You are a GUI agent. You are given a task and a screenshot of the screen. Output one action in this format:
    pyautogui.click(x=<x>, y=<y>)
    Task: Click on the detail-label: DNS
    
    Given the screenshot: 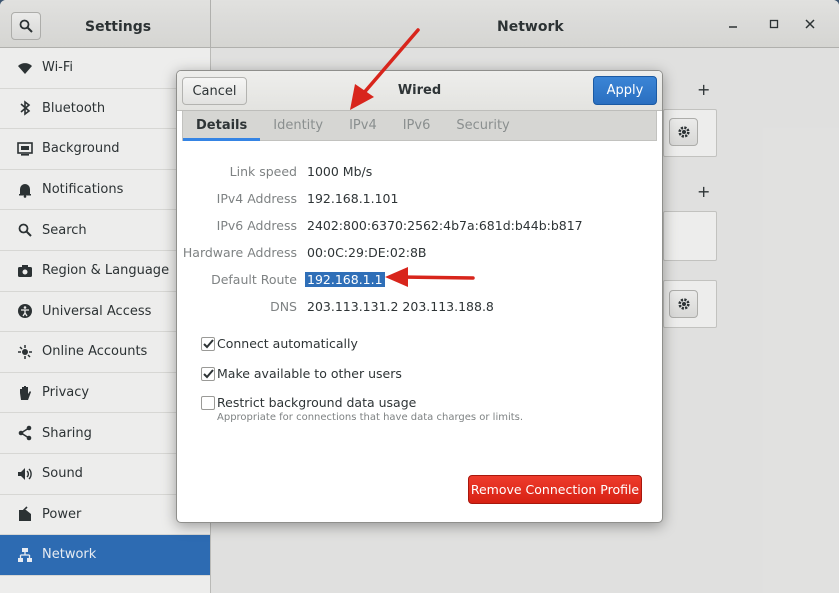 What is the action you would take?
    pyautogui.click(x=283, y=306)
    